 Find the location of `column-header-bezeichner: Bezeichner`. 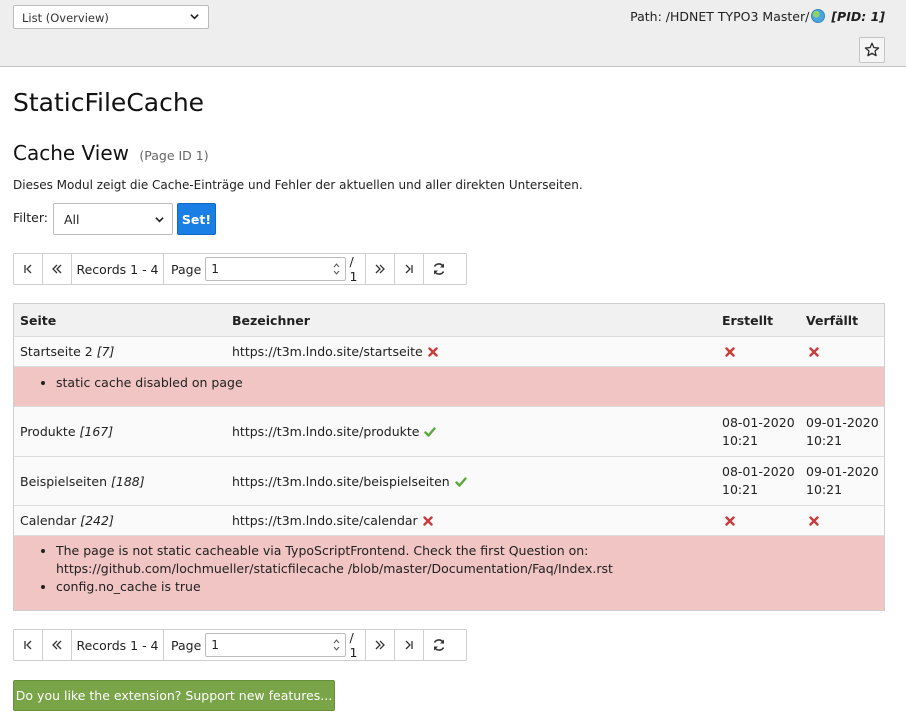

column-header-bezeichner: Bezeichner is located at coordinates (271, 320).